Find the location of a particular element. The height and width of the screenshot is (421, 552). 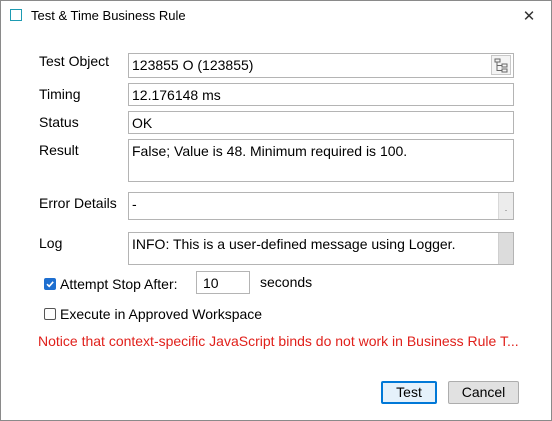

test-button-label: Test is located at coordinates (409, 392).